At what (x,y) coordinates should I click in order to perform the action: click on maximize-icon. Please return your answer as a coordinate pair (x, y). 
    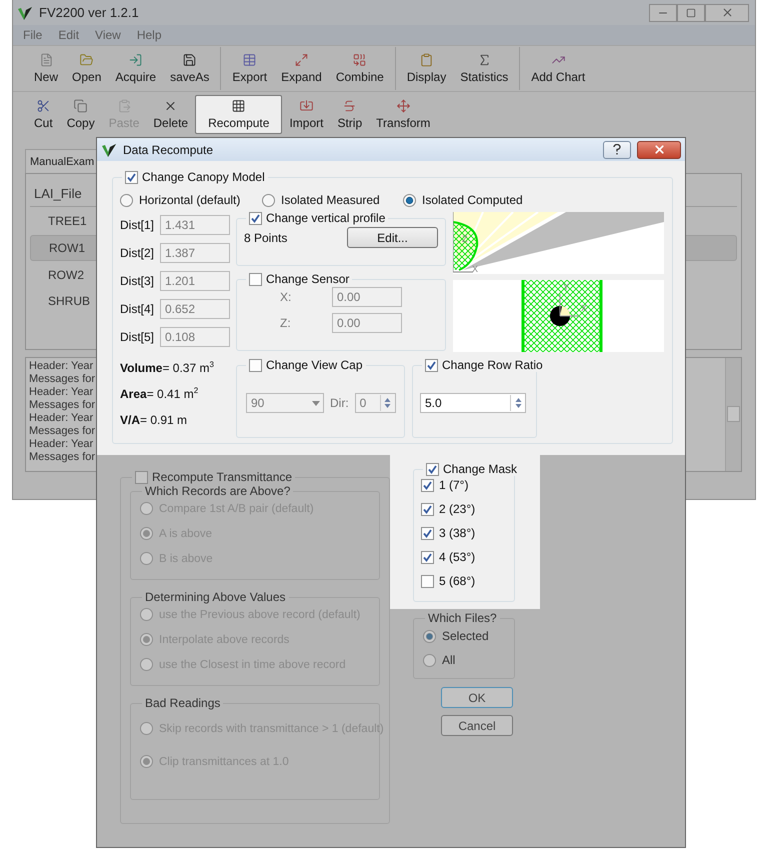
    Looking at the image, I should click on (691, 13).